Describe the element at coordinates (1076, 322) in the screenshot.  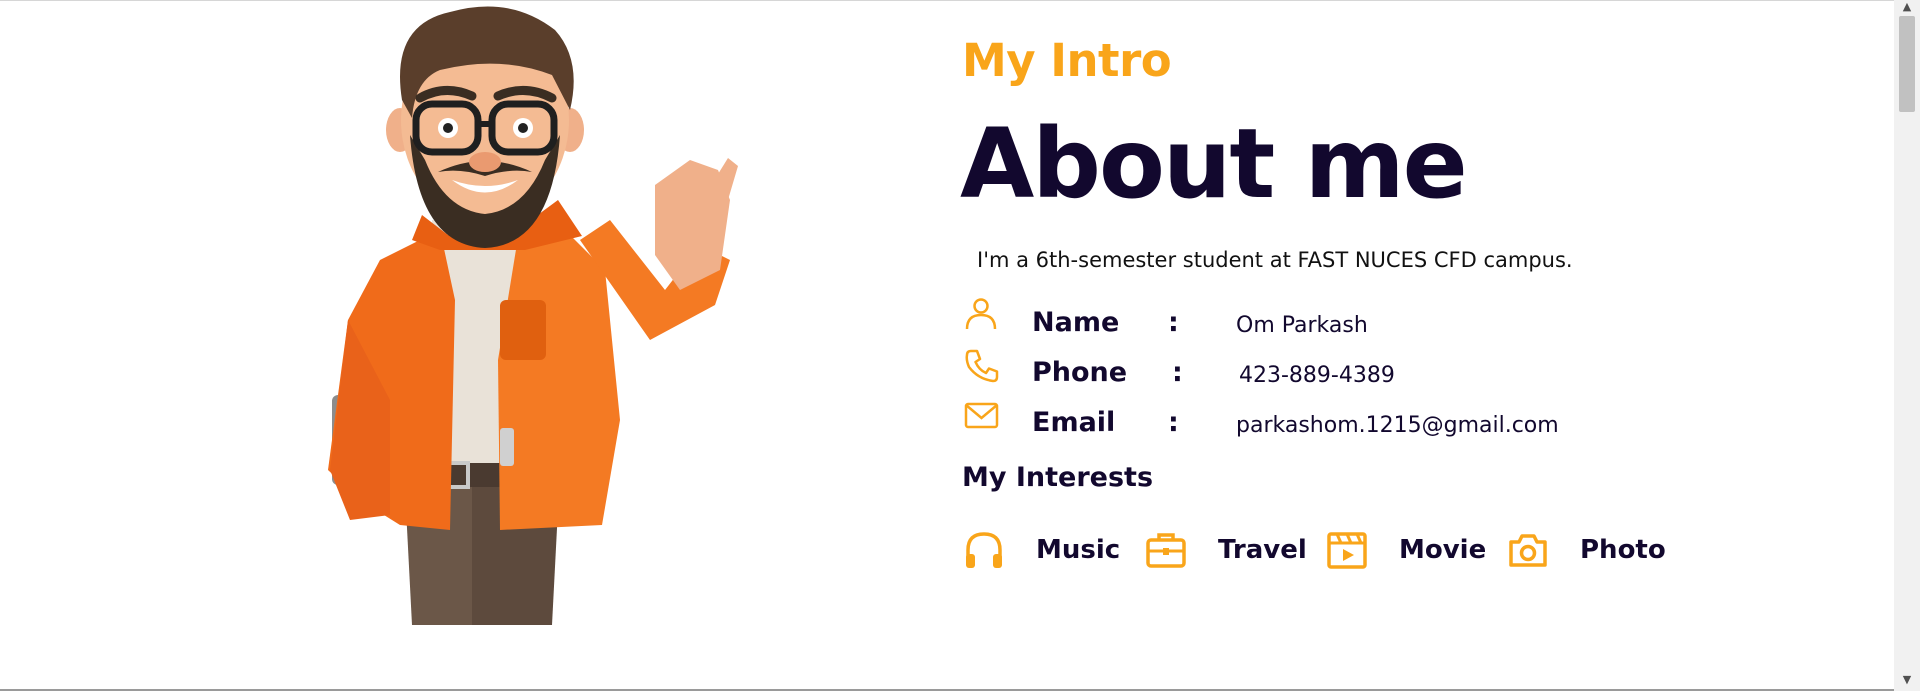
I see `name-label: Name` at that location.